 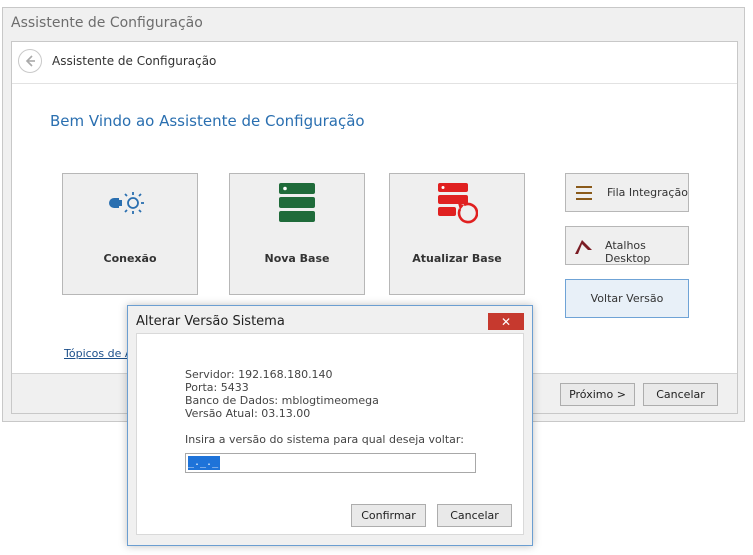 I want to click on server-info: Servidor: 192.168.180.140, so click(x=259, y=374).